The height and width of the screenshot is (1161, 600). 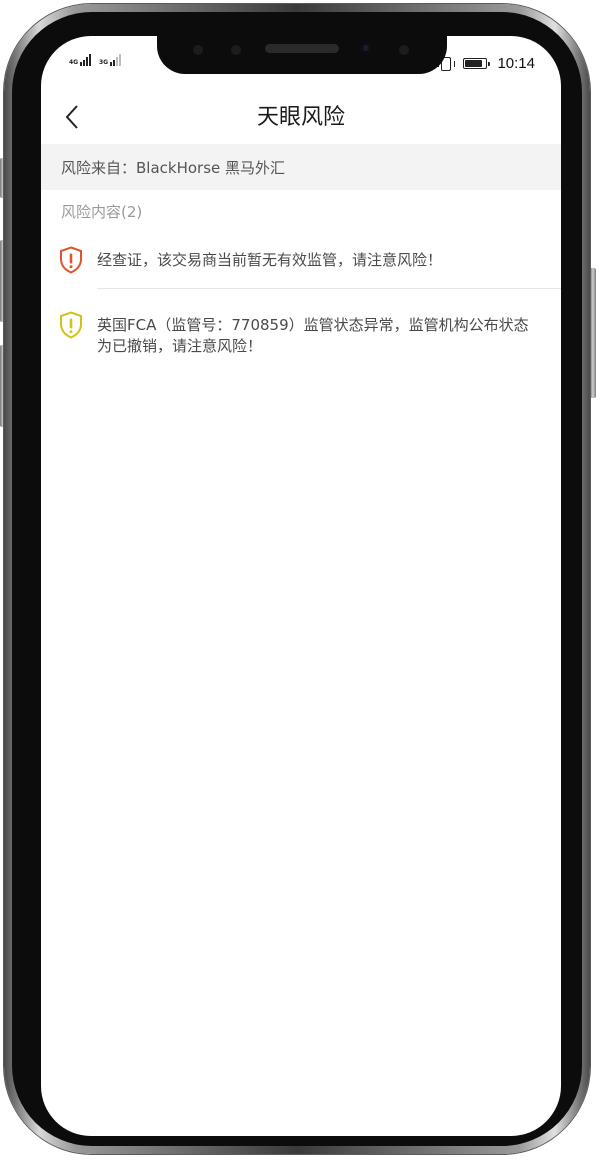 I want to click on chevron-left-icon, so click(x=71, y=117).